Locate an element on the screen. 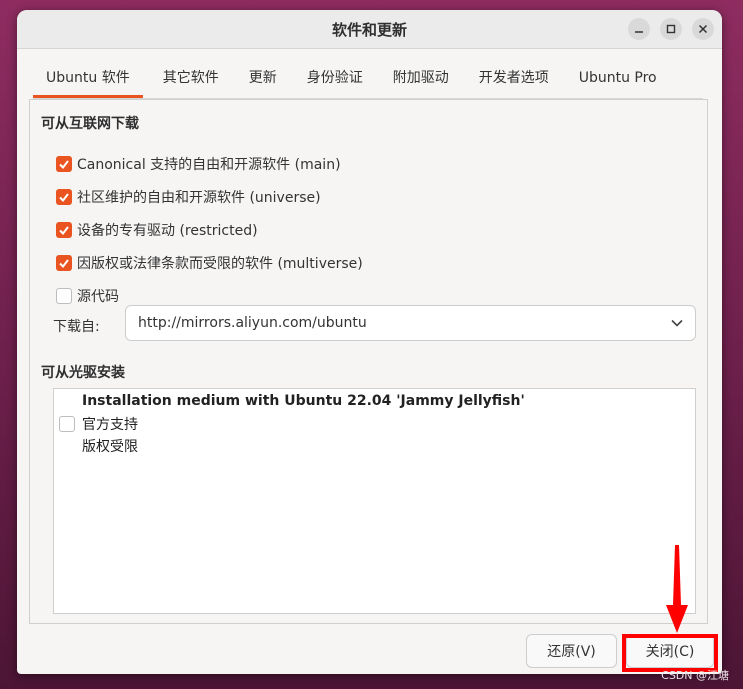  window-title: 软件和更新 is located at coordinates (369, 29).